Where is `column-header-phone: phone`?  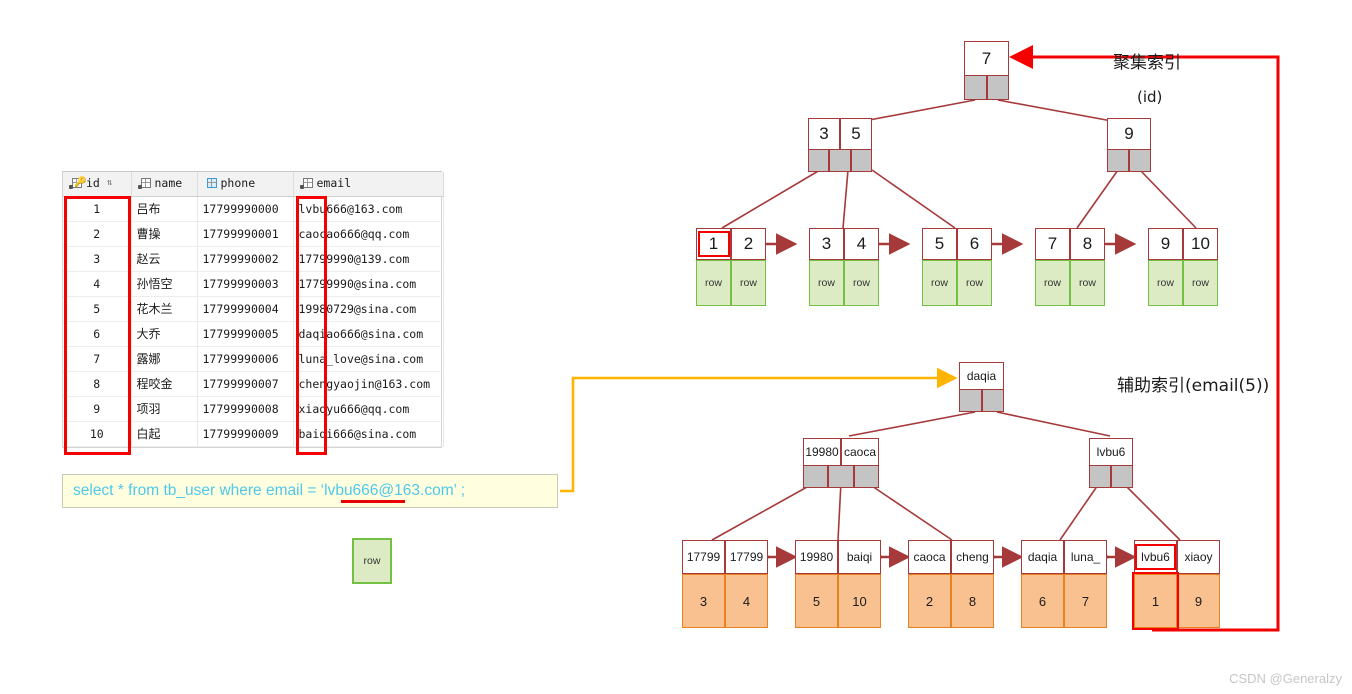 column-header-phone: phone is located at coordinates (245, 184).